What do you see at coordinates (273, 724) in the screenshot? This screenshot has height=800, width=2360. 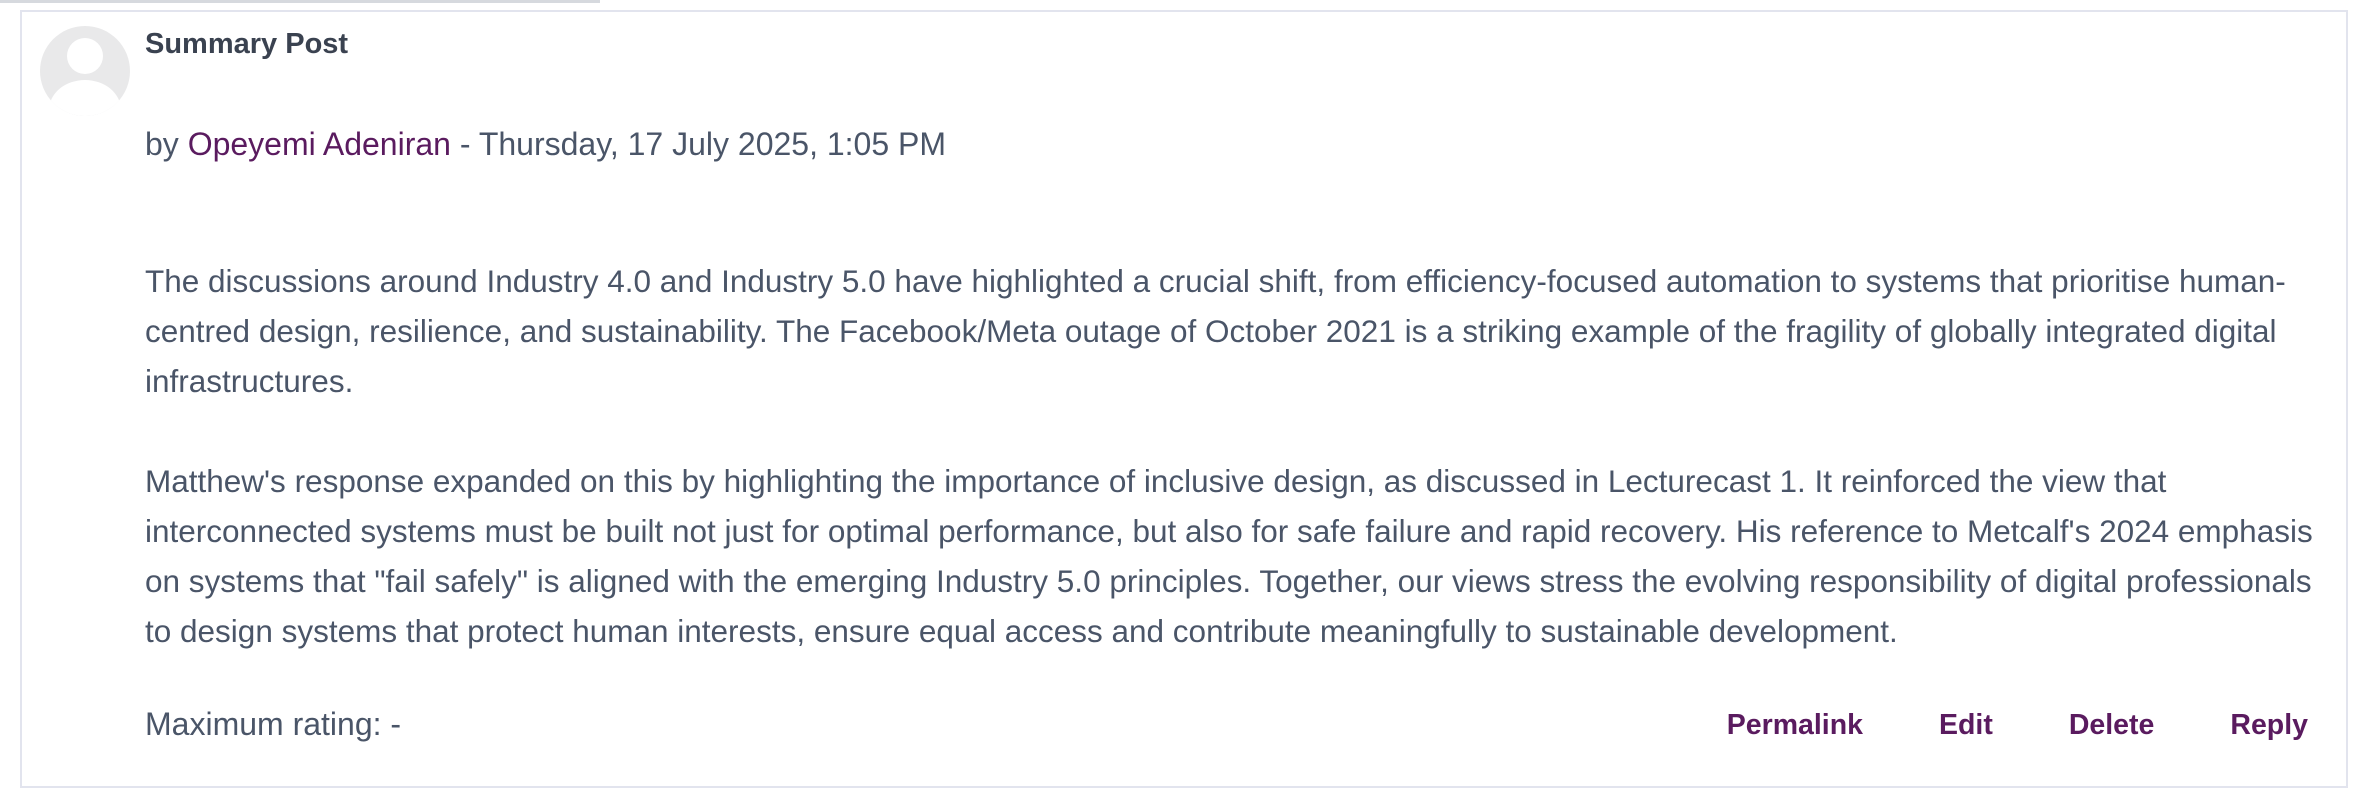 I see `rating-label: Maximum rating: -` at bounding box center [273, 724].